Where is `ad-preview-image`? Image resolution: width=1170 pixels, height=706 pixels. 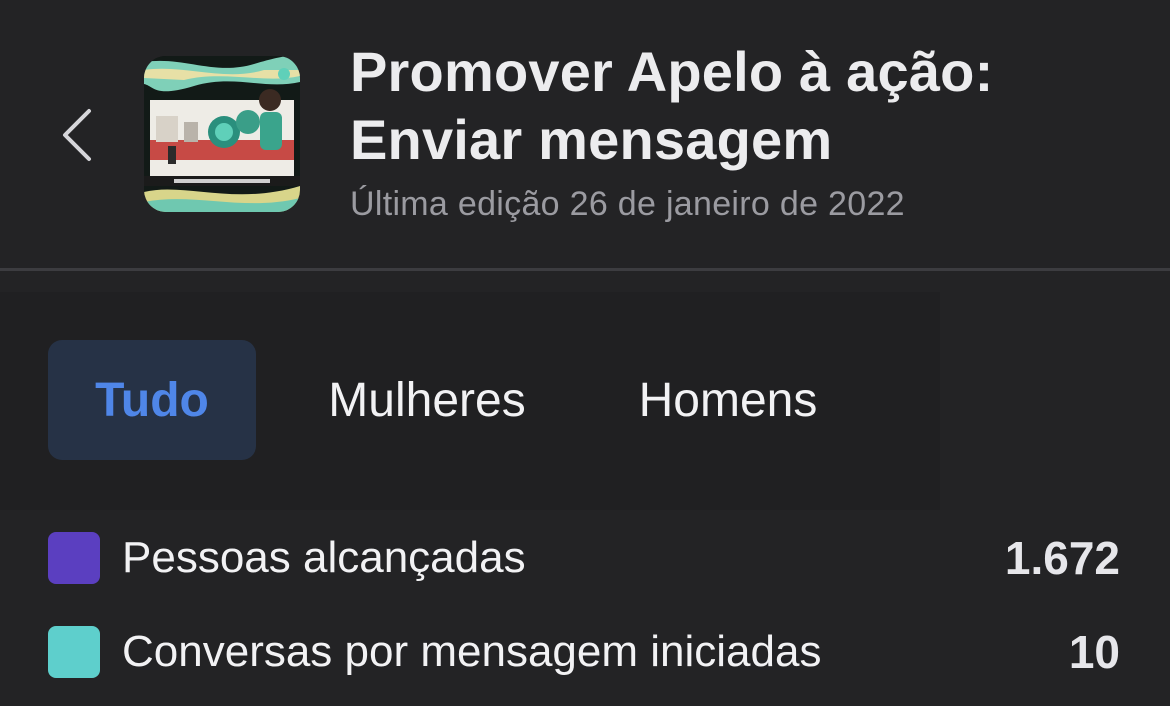
ad-preview-image is located at coordinates (222, 134).